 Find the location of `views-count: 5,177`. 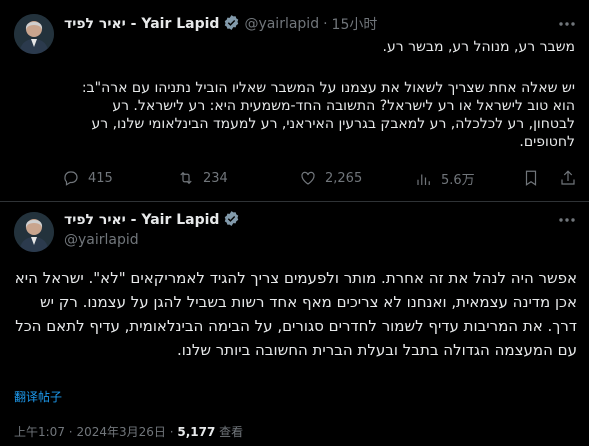

views-count: 5,177 is located at coordinates (196, 432).